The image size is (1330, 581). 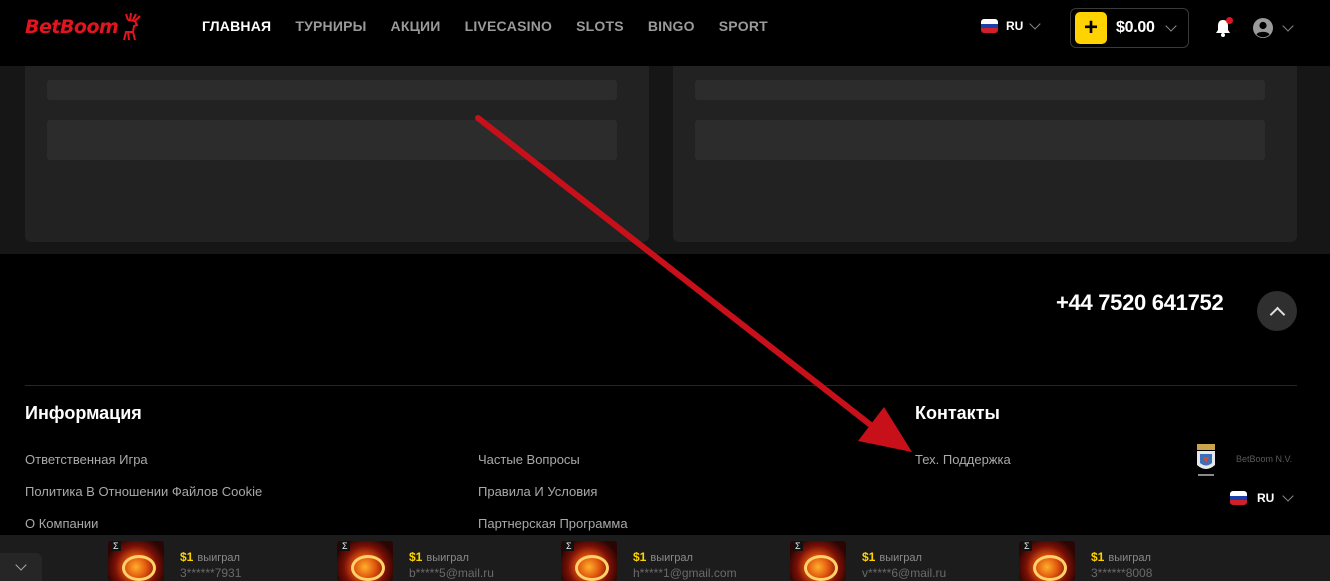 What do you see at coordinates (236, 26) in the screenshot?
I see `nav-item-home: ГЛАВНАЯ` at bounding box center [236, 26].